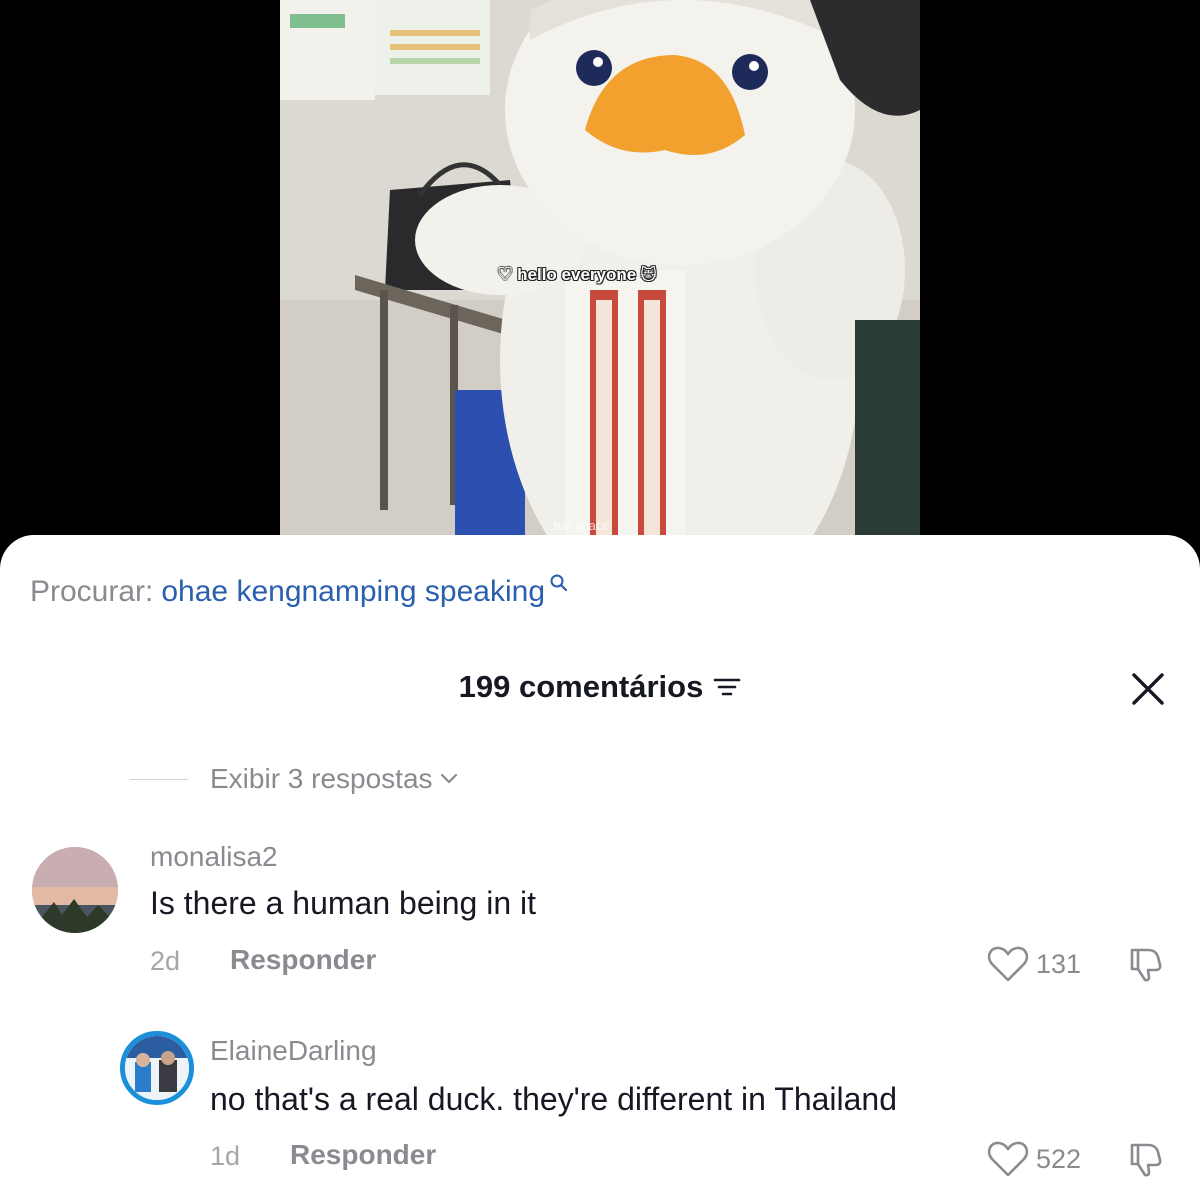 The image size is (1200, 1200). Describe the element at coordinates (1059, 1158) in the screenshot. I see `like-count: 522` at that location.